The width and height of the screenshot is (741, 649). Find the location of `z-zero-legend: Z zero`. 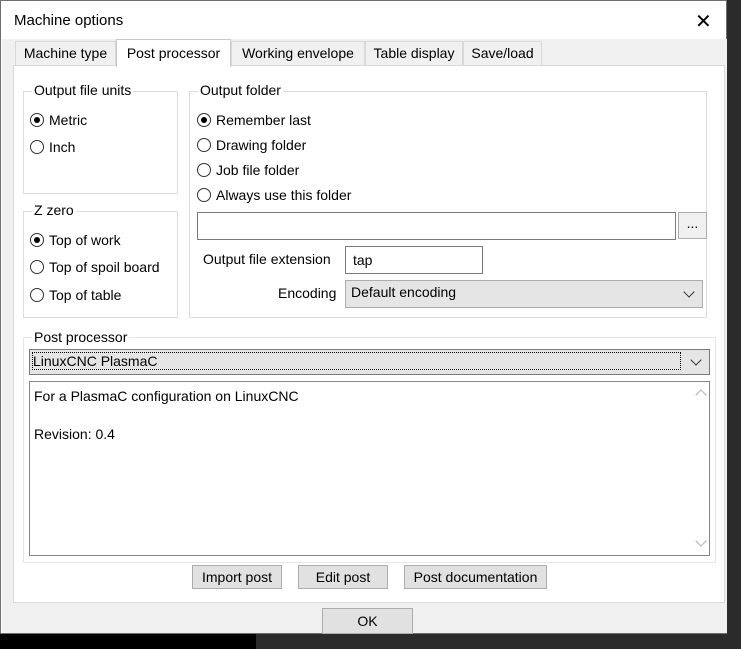

z-zero-legend: Z zero is located at coordinates (54, 210).